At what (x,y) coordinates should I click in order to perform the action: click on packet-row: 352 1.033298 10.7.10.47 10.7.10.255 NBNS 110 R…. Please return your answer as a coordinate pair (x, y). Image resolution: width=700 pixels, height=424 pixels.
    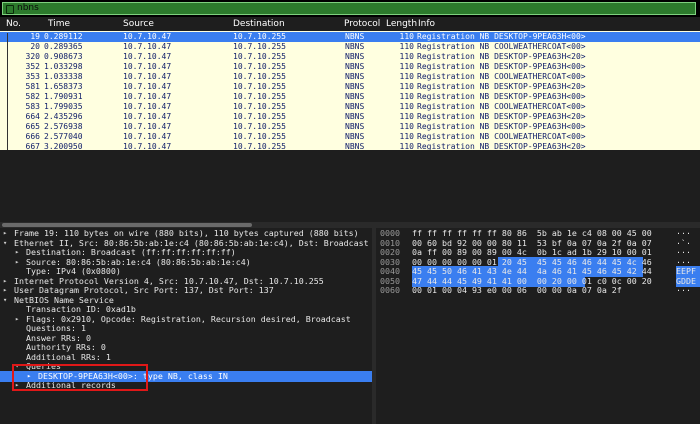
    Looking at the image, I should click on (350, 67).